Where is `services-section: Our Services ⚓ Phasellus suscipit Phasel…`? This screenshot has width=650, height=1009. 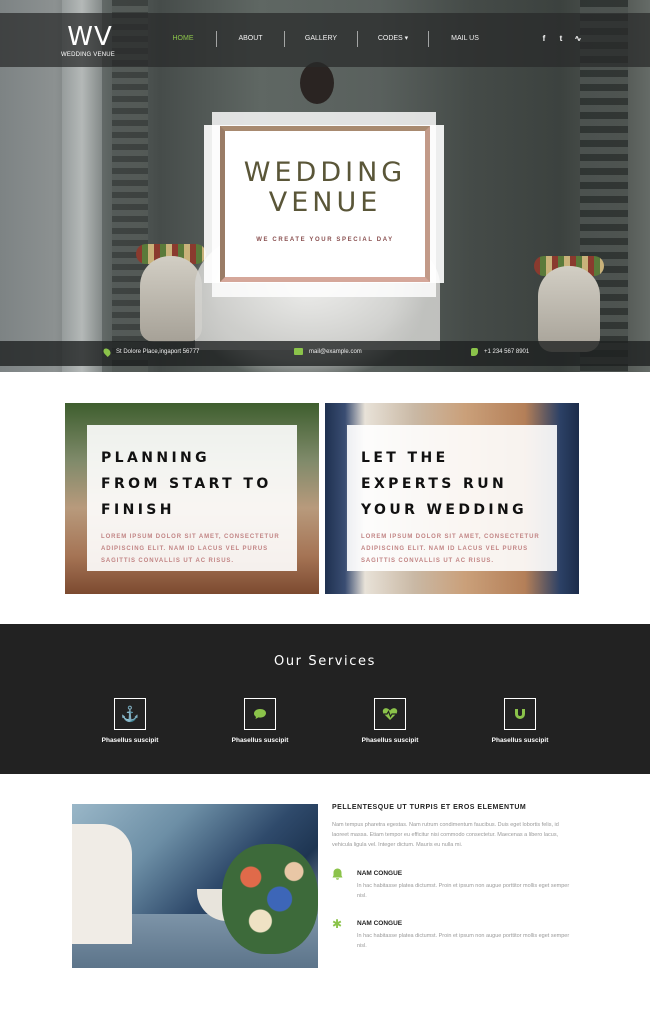
services-section: Our Services ⚓ Phasellus suscipit Phasel… is located at coordinates (325, 699).